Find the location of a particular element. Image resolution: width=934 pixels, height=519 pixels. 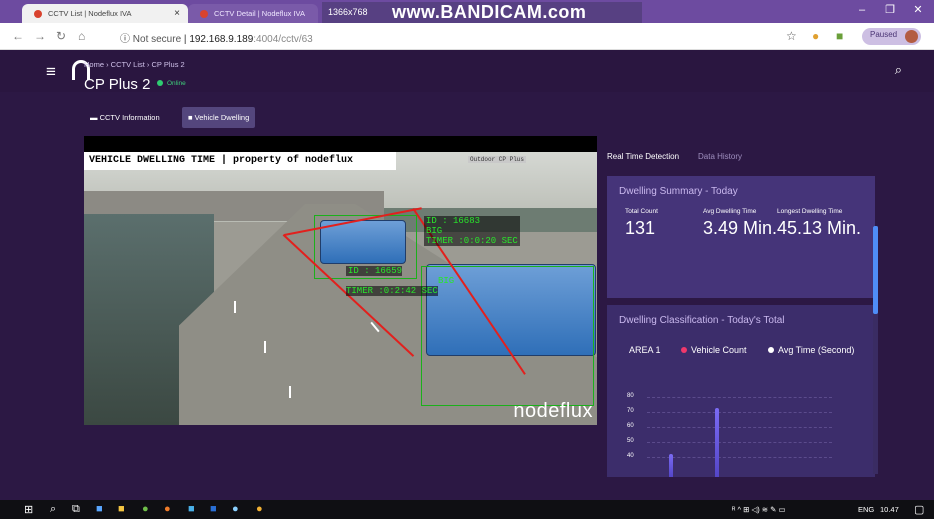

camera-icon: ■ is located at coordinates (191, 117).